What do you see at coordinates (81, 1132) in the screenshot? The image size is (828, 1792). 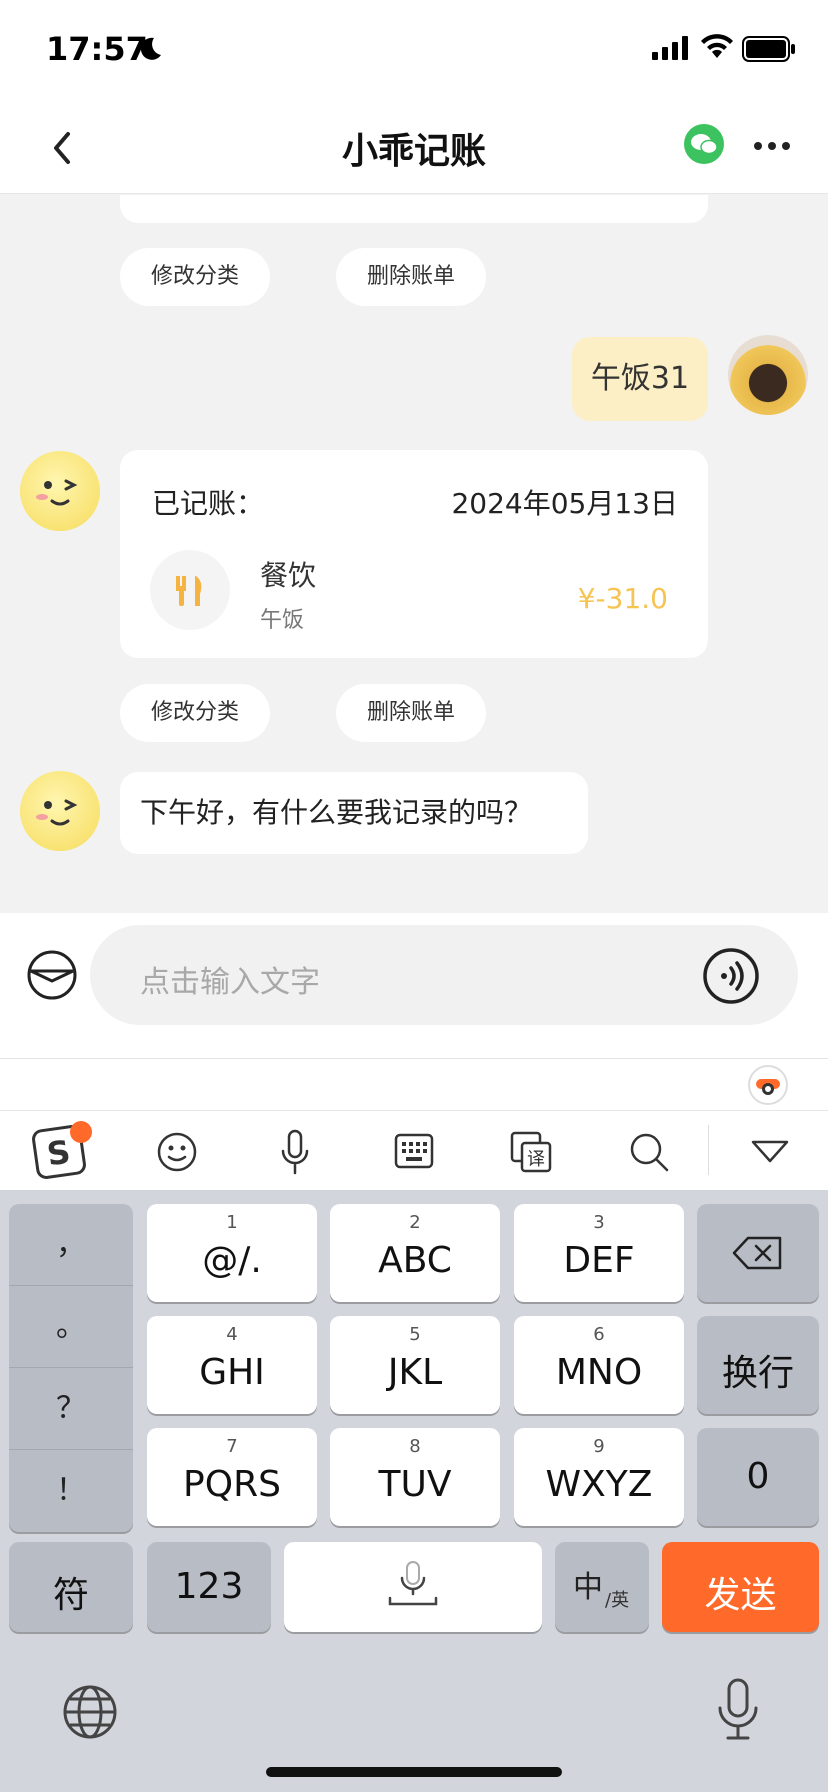 I see `notification-badge-icon` at bounding box center [81, 1132].